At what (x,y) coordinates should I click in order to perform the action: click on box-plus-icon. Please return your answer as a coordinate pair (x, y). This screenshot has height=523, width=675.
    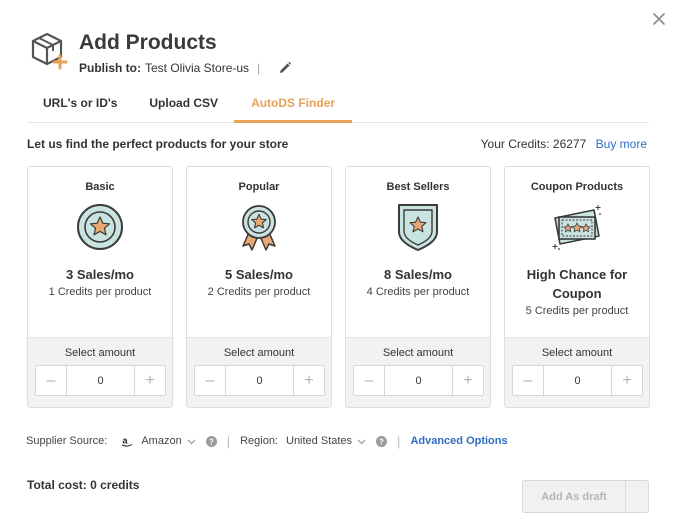
    Looking at the image, I should click on (49, 51).